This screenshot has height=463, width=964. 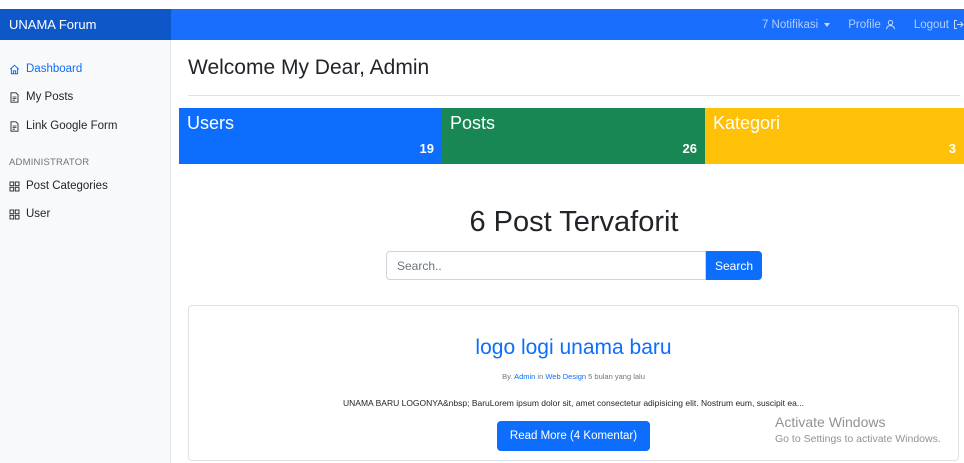 I want to click on person-icon, so click(x=890, y=24).